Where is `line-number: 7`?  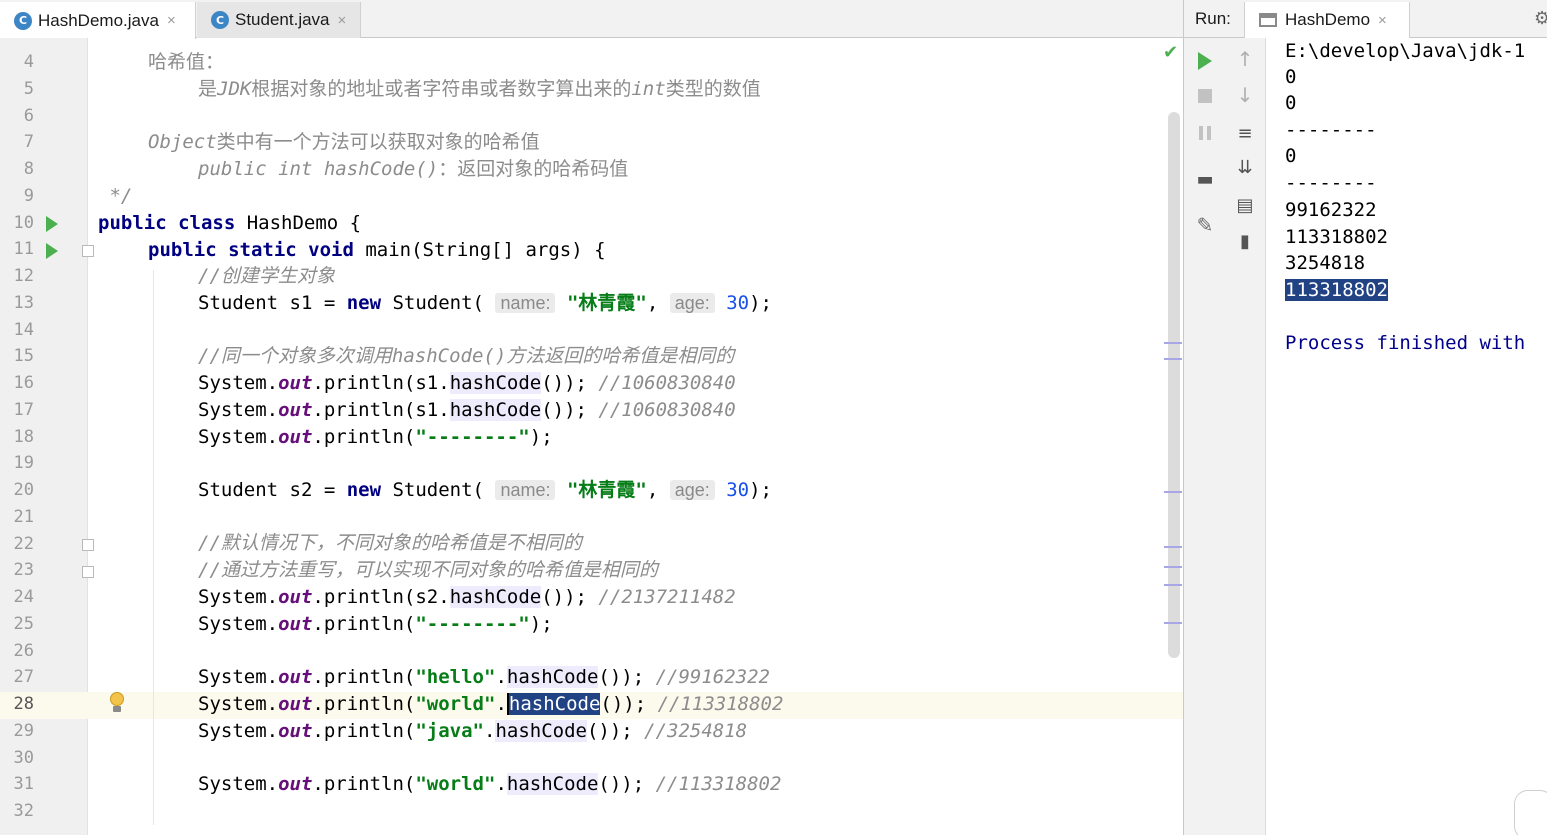
line-number: 7 is located at coordinates (17, 142).